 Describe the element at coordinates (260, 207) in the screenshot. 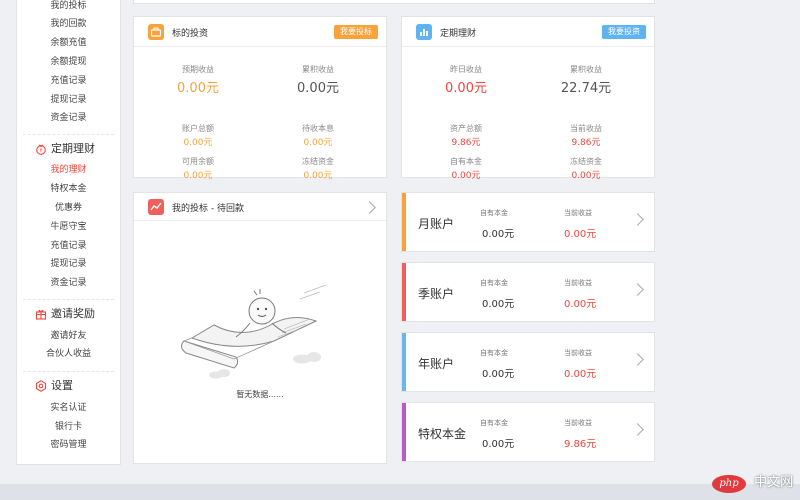

I see `card-header: 我的投标 - 待回款` at that location.